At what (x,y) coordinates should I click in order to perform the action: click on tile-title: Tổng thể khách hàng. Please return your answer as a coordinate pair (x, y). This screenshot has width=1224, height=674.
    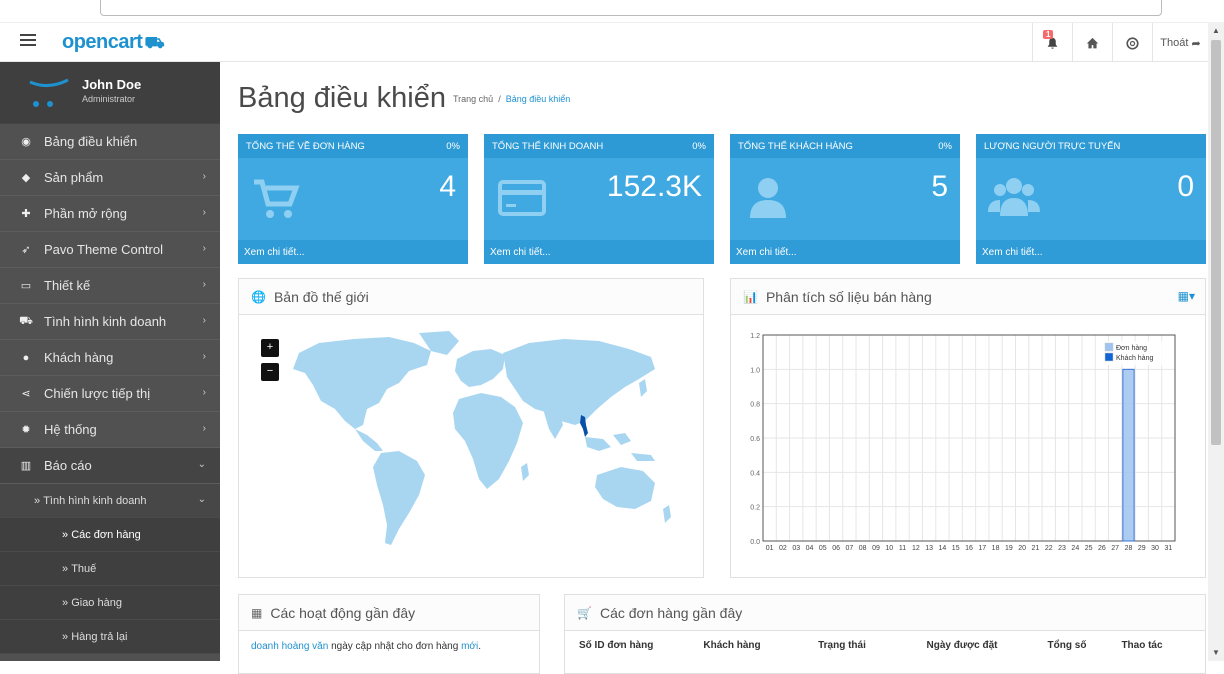
    Looking at the image, I should click on (795, 146).